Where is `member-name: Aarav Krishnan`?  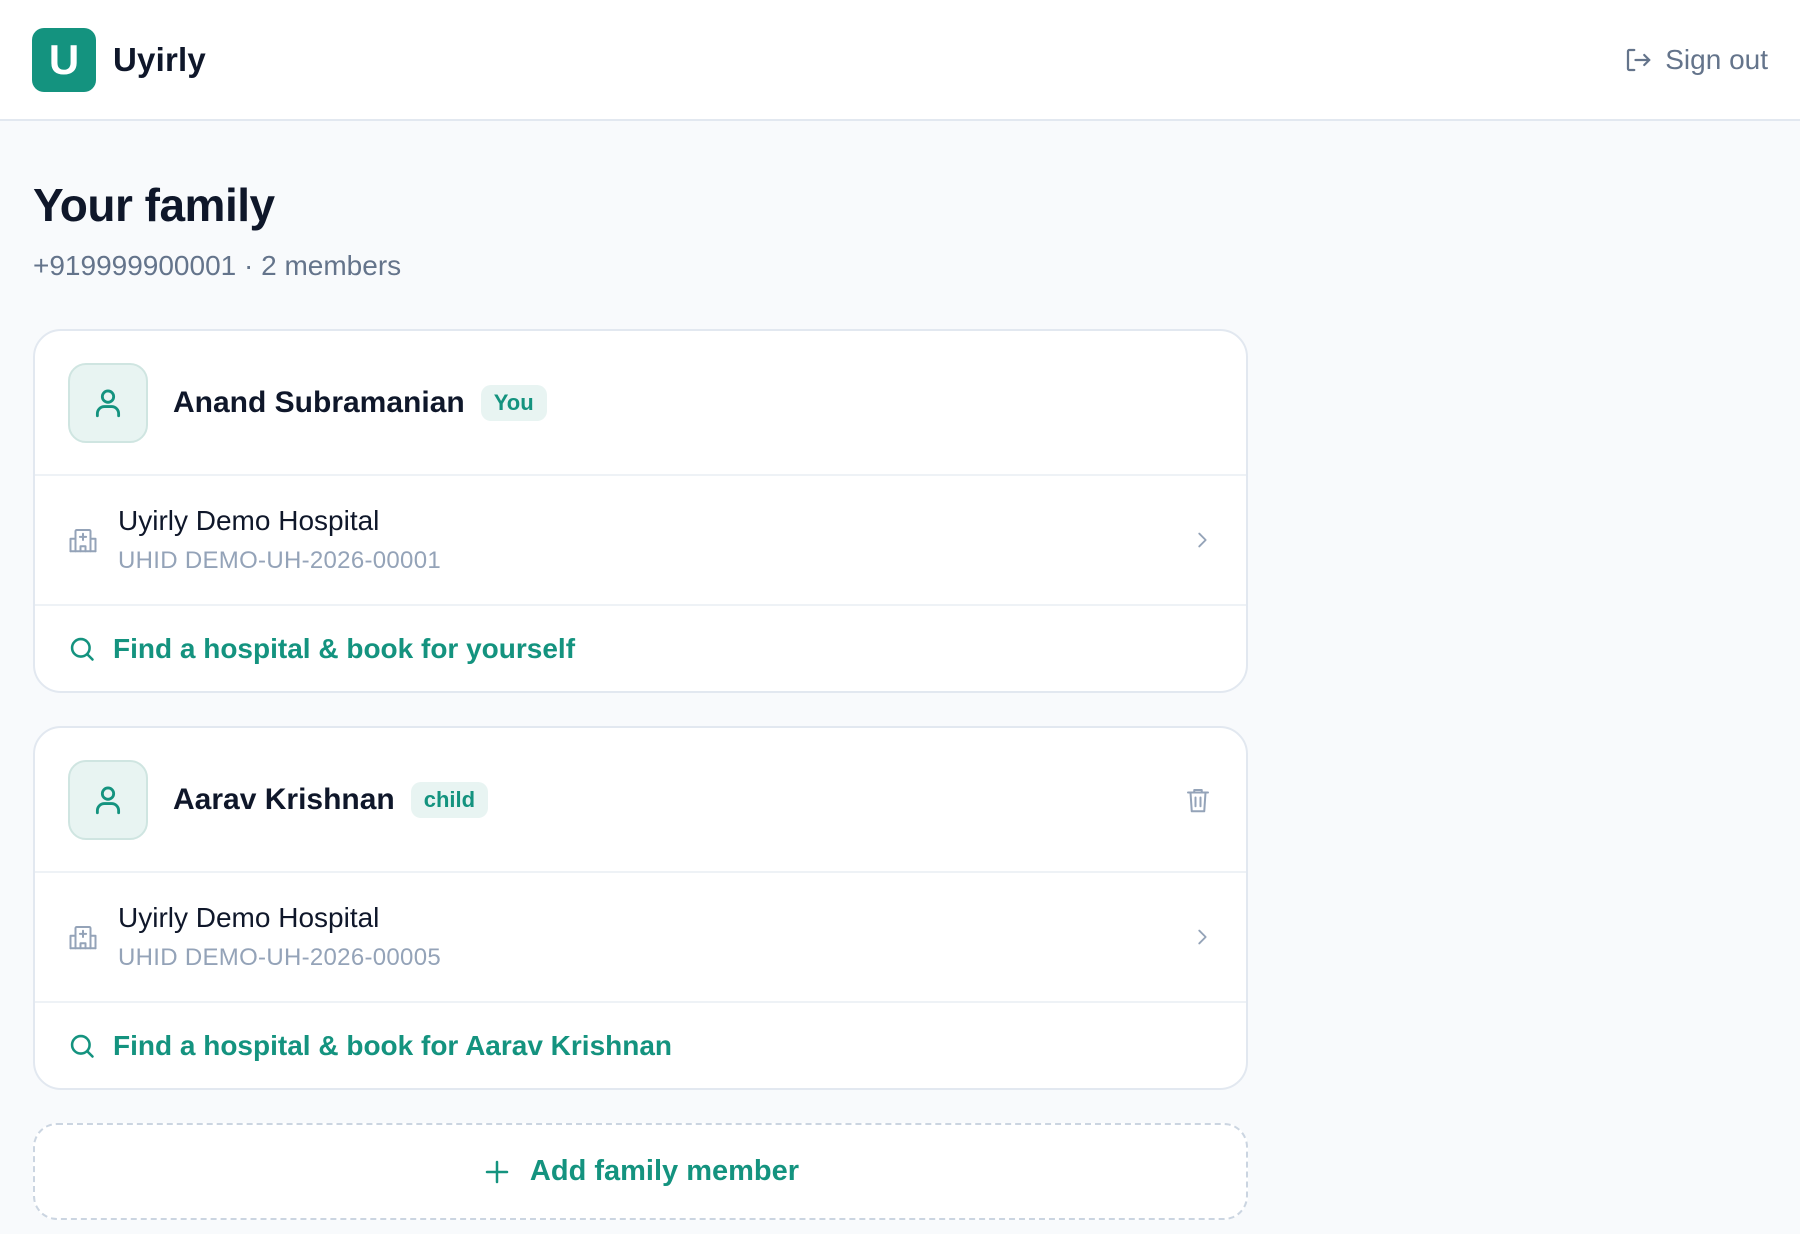 member-name: Aarav Krishnan is located at coordinates (284, 799).